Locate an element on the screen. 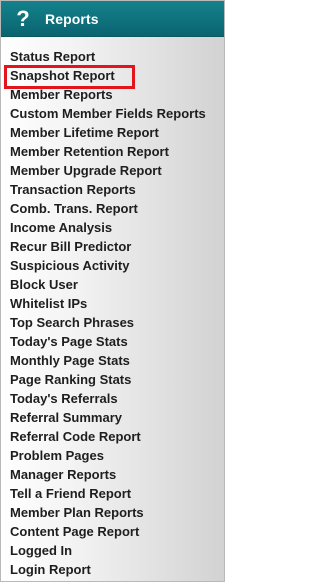 This screenshot has width=320, height=582. menu-item-top-search-phrases: Top Search Phrases is located at coordinates (112, 322).